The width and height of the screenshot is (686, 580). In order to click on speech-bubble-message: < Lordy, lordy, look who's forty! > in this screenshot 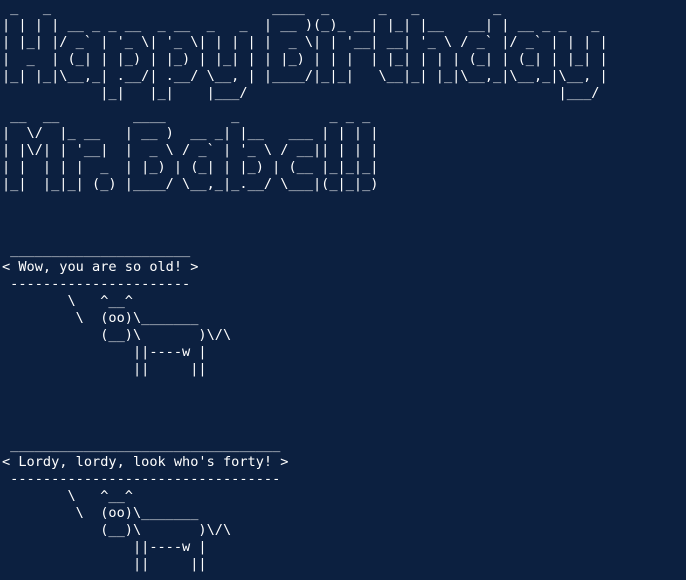, I will do `click(145, 462)`.